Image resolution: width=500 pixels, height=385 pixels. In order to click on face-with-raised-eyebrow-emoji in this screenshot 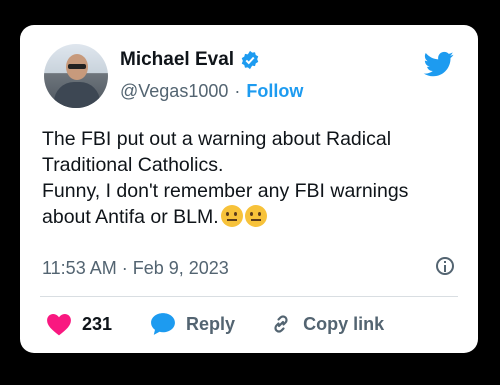, I will do `click(255, 216)`.